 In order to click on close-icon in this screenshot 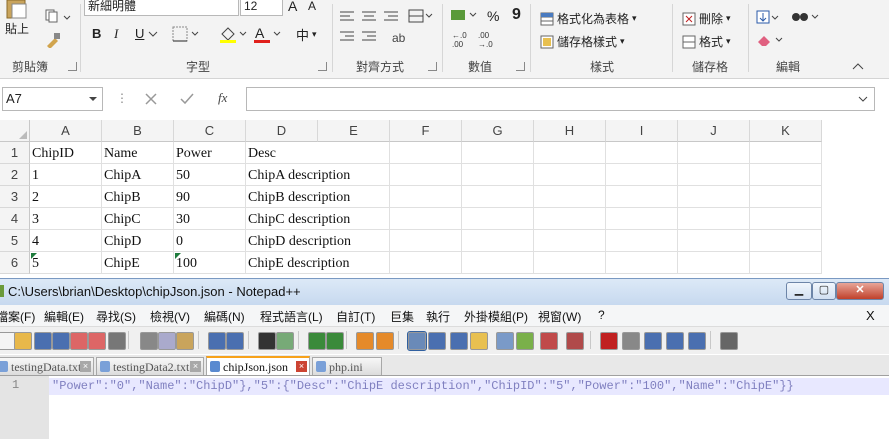, I will do `click(79, 341)`.